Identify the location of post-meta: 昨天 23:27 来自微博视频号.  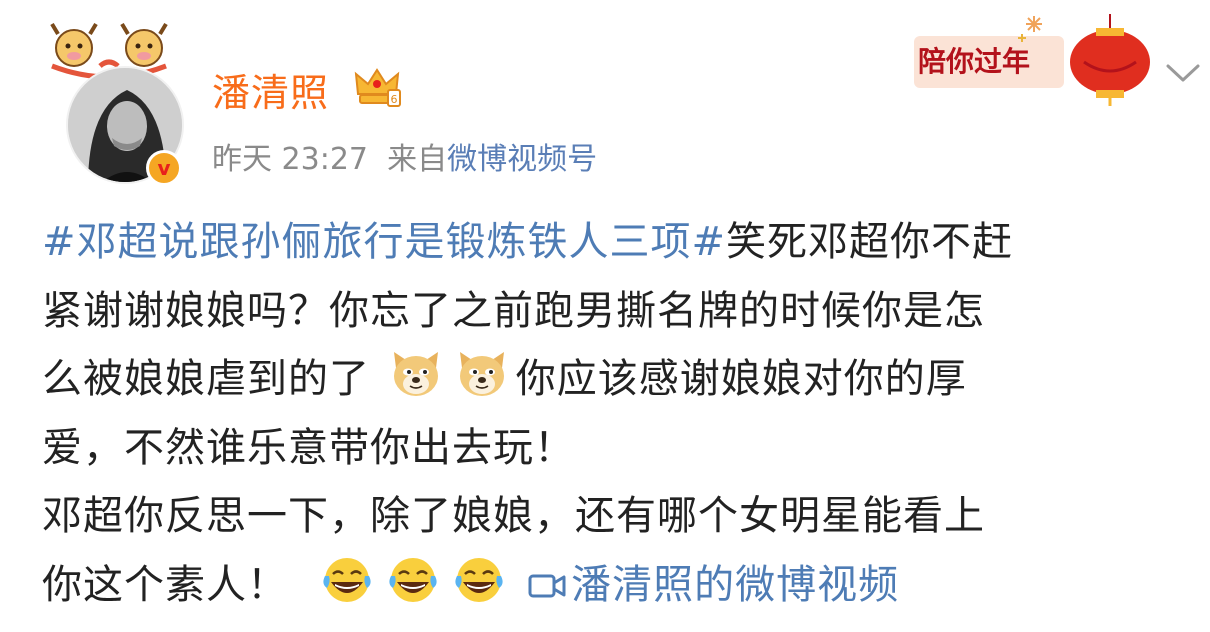
(404, 156).